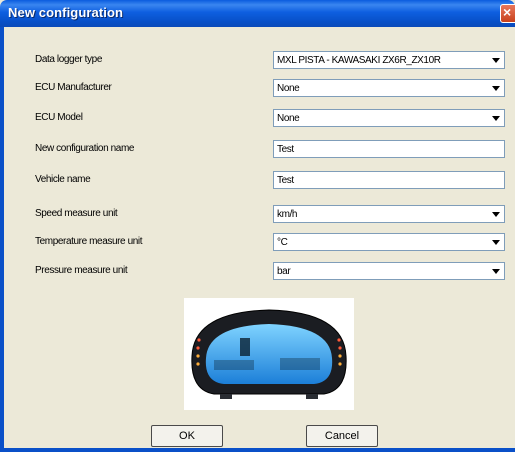 The height and width of the screenshot is (452, 515). What do you see at coordinates (73, 87) in the screenshot?
I see `ecu-manufacturer-label: ECU Manufacturer` at bounding box center [73, 87].